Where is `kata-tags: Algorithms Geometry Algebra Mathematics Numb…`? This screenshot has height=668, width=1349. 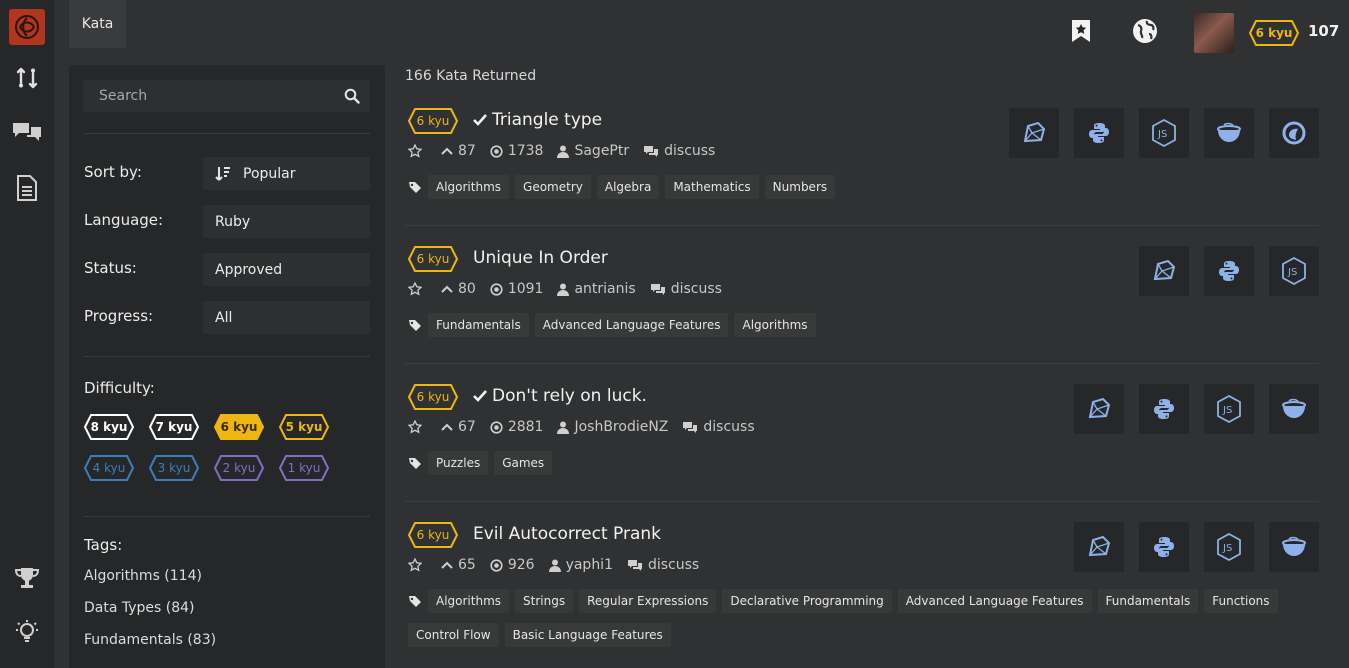
kata-tags: Algorithms Geometry Algebra Mathematics Numb… is located at coordinates (858, 192).